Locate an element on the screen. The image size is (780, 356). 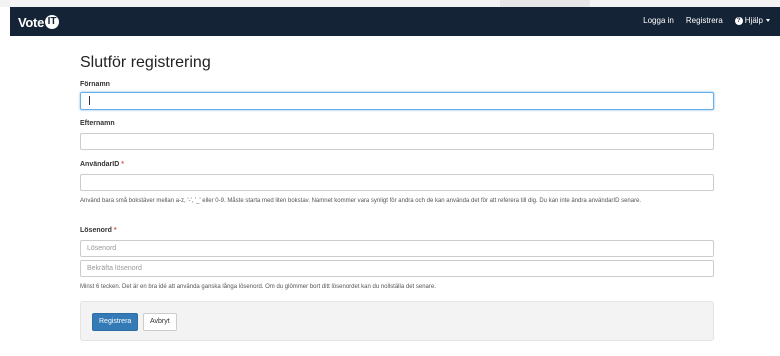
help-link-label: Hjälp is located at coordinates (753, 20).